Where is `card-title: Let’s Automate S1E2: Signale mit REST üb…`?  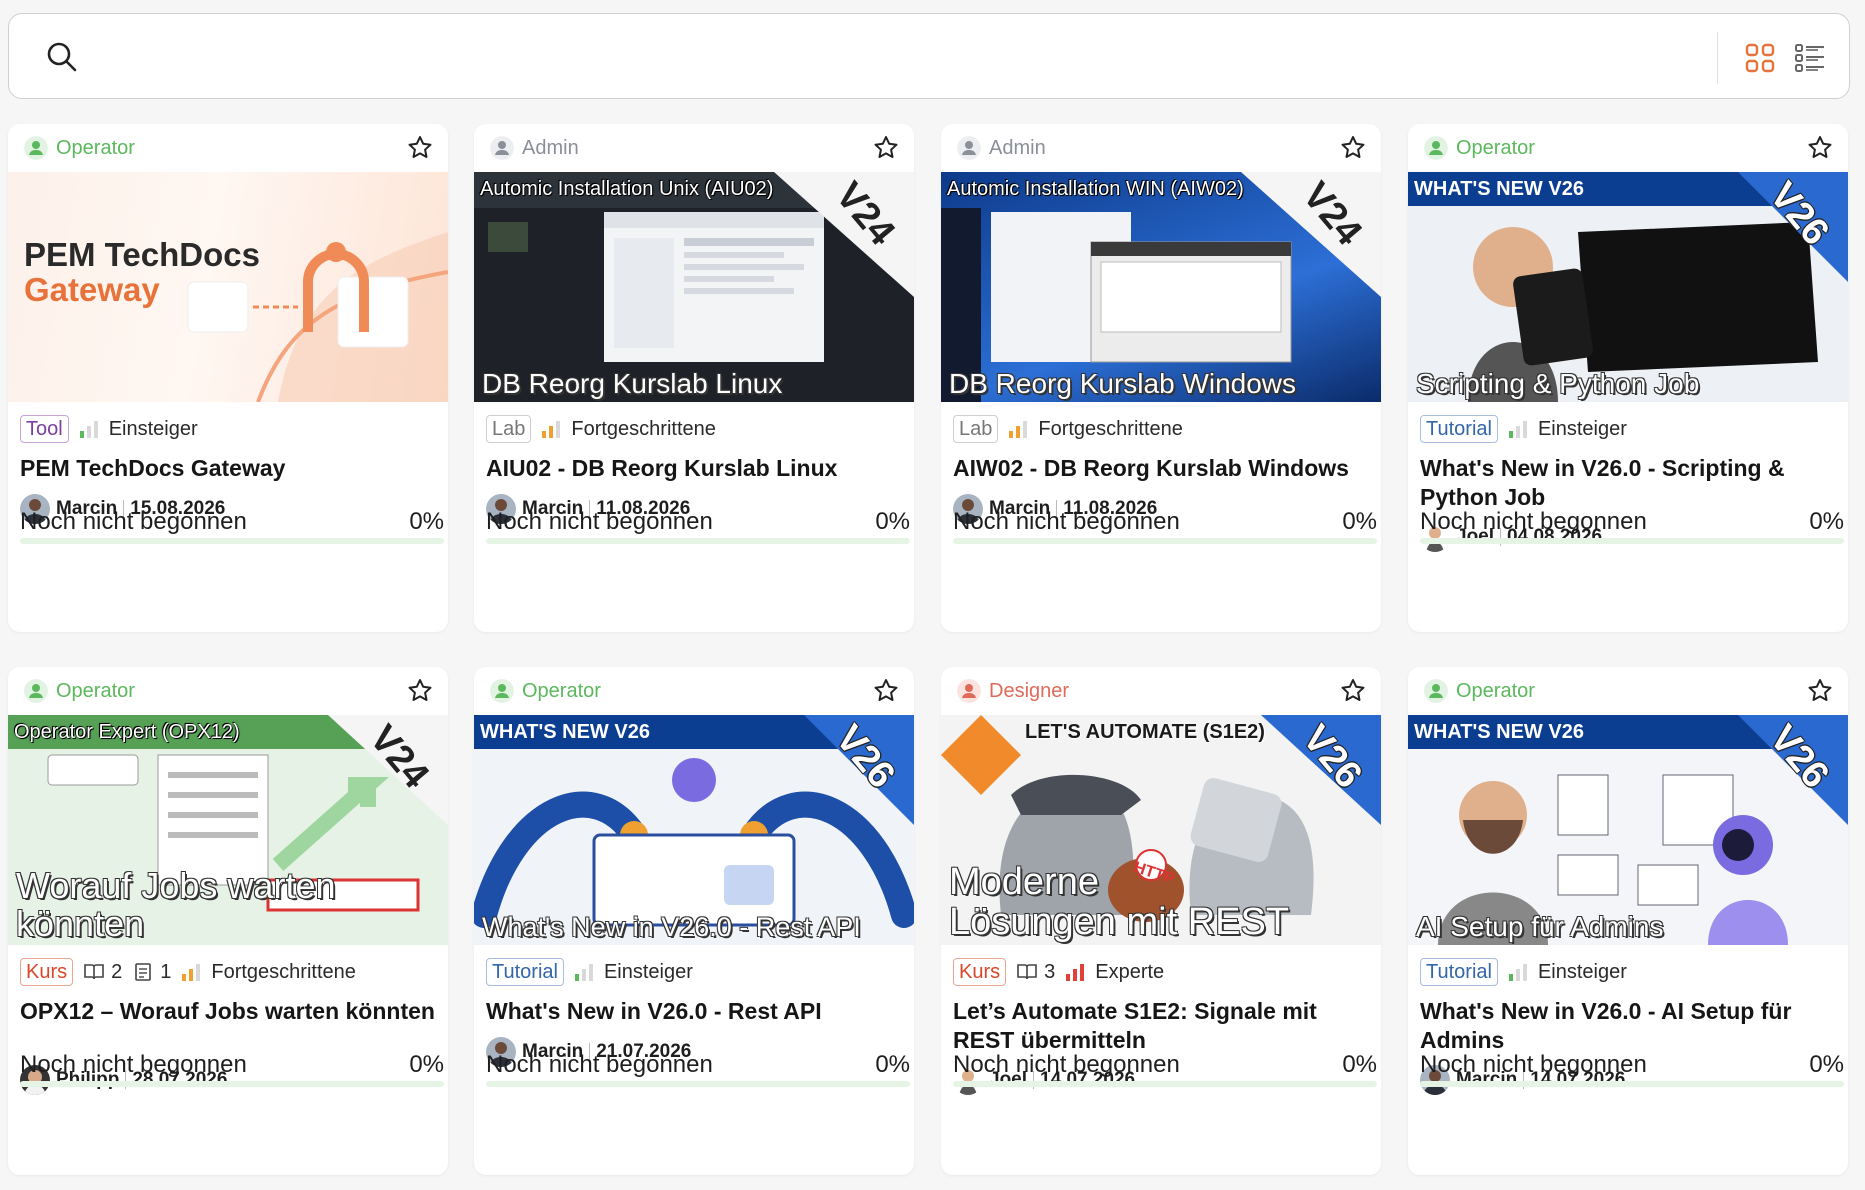
card-title: Let’s Automate S1E2: Signale mit REST üb… is located at coordinates (1163, 1026).